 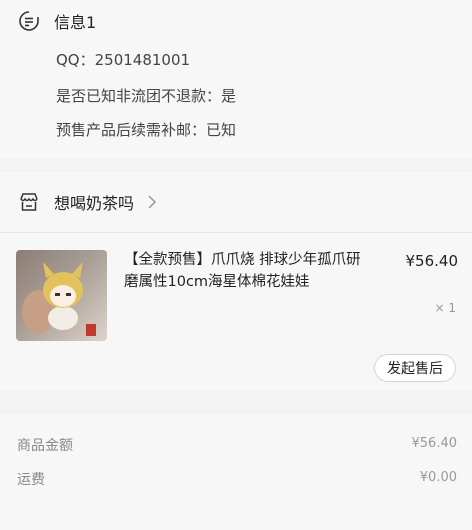 What do you see at coordinates (146, 130) in the screenshot?
I see `info-postage: 预售产品后续需补邮：已知` at bounding box center [146, 130].